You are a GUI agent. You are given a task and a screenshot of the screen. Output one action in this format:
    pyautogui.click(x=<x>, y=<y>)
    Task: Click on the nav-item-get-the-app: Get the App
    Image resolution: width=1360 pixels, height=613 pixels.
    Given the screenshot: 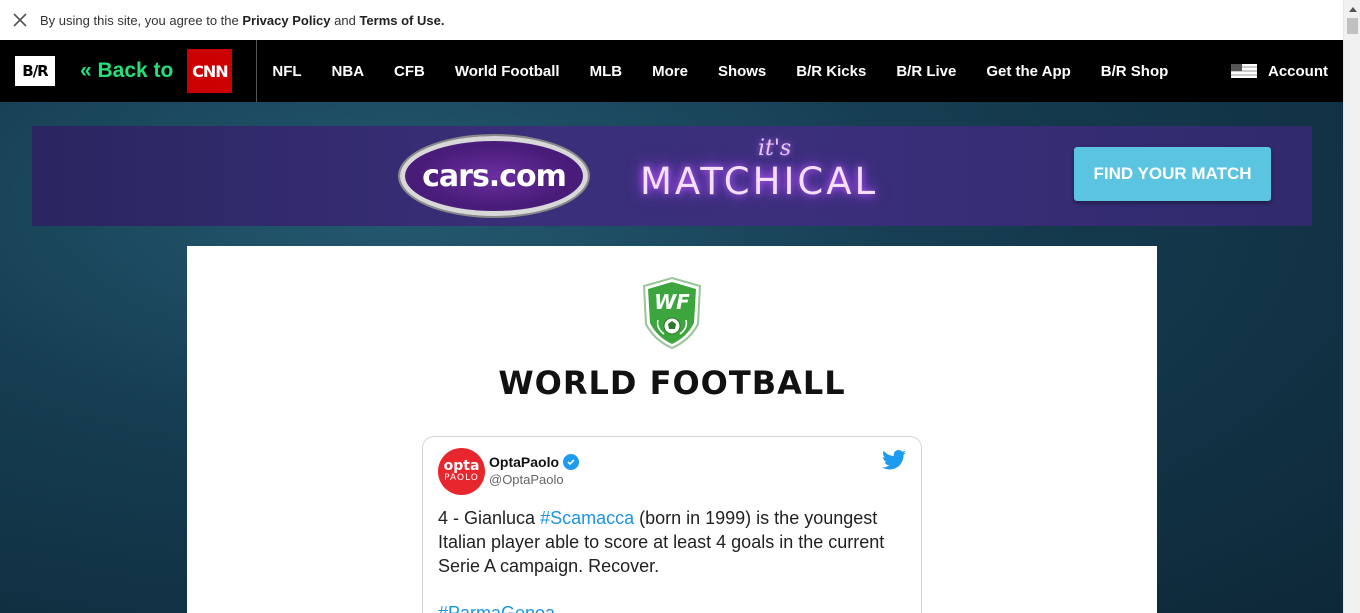 What is the action you would take?
    pyautogui.click(x=1028, y=71)
    